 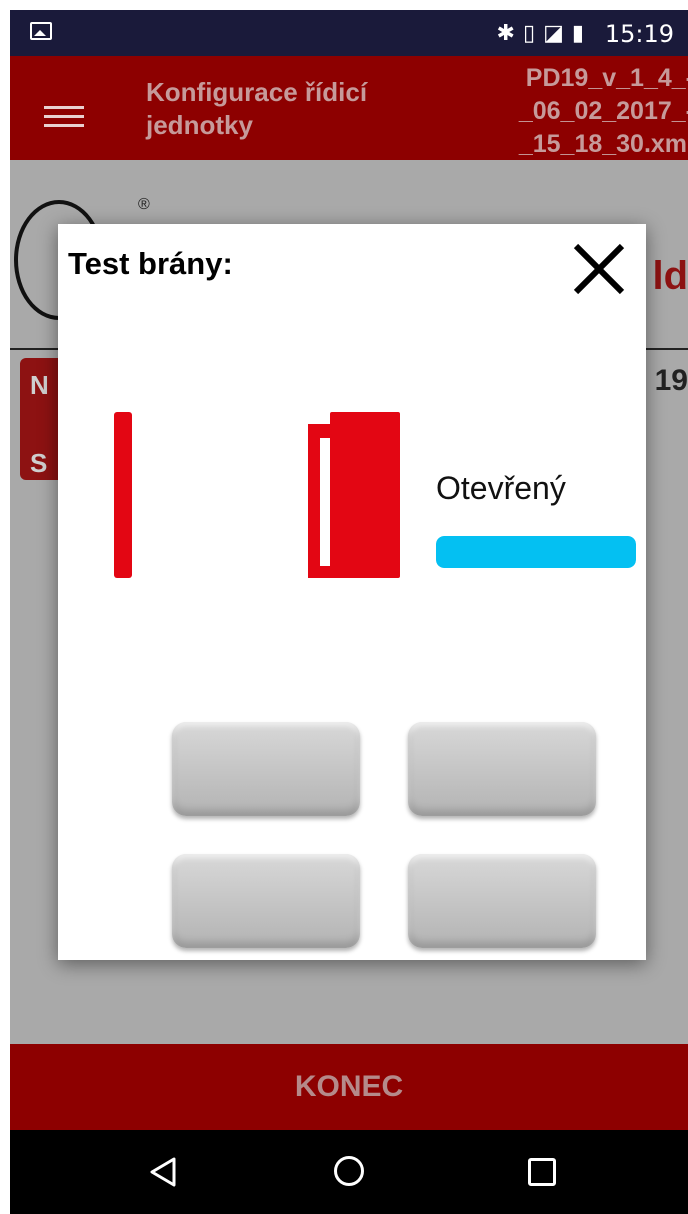 I want to click on home-icon, so click(x=349, y=1171).